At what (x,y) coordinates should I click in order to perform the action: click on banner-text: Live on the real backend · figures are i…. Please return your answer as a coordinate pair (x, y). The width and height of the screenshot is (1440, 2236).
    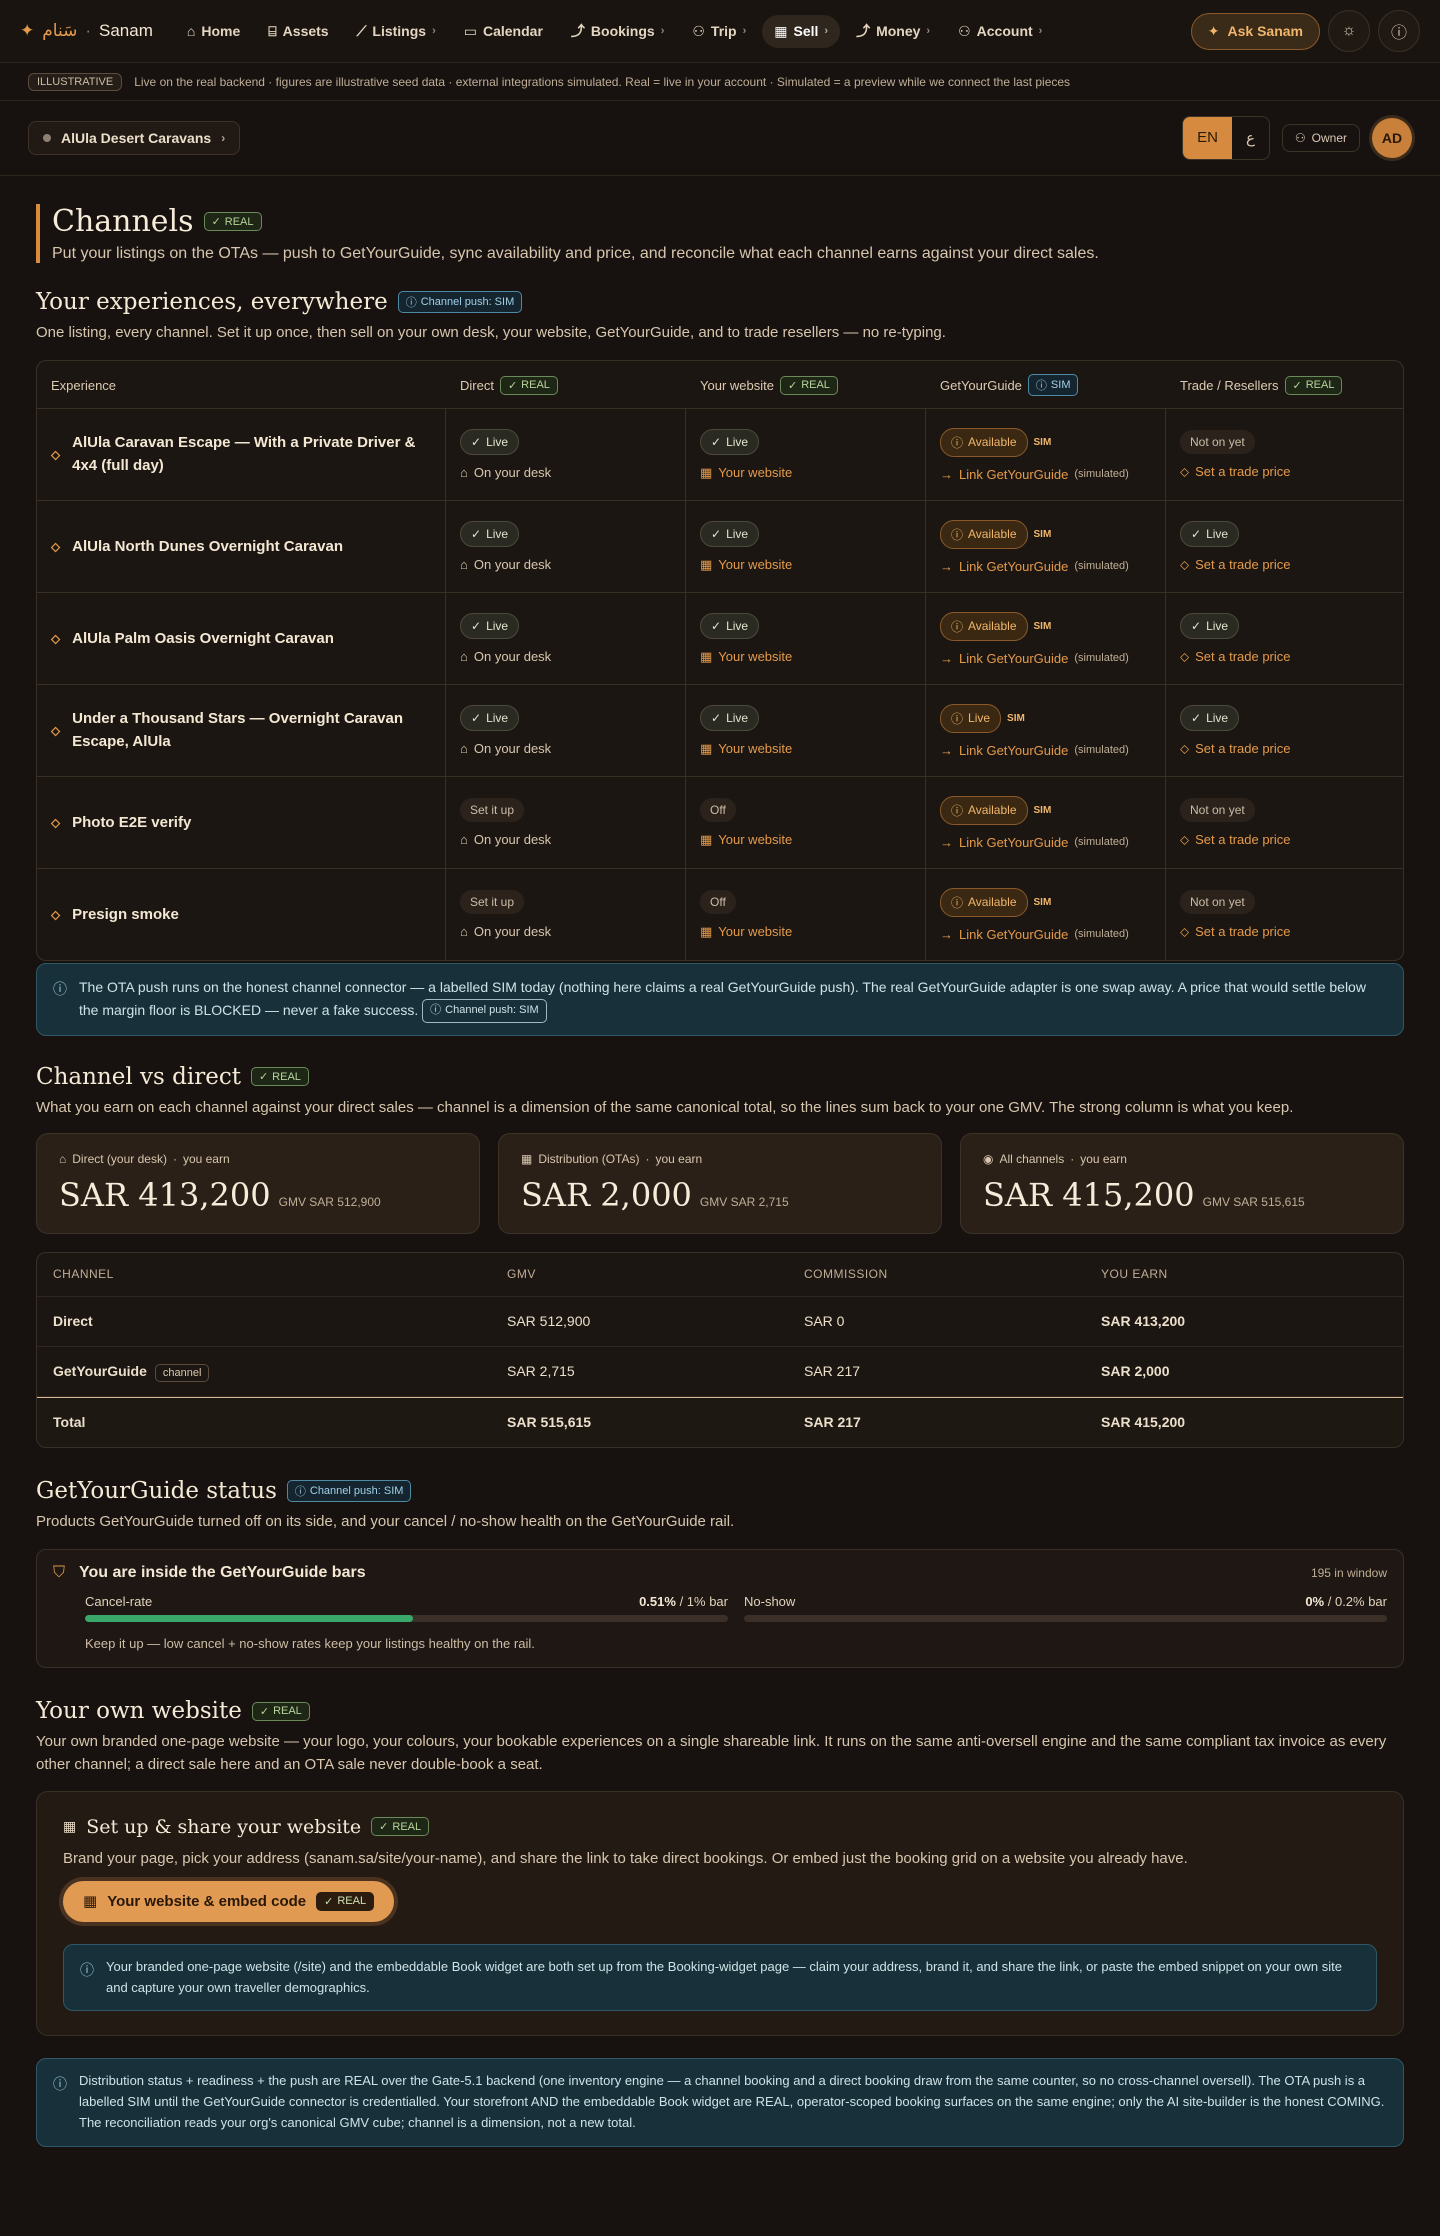
    Looking at the image, I should click on (602, 81).